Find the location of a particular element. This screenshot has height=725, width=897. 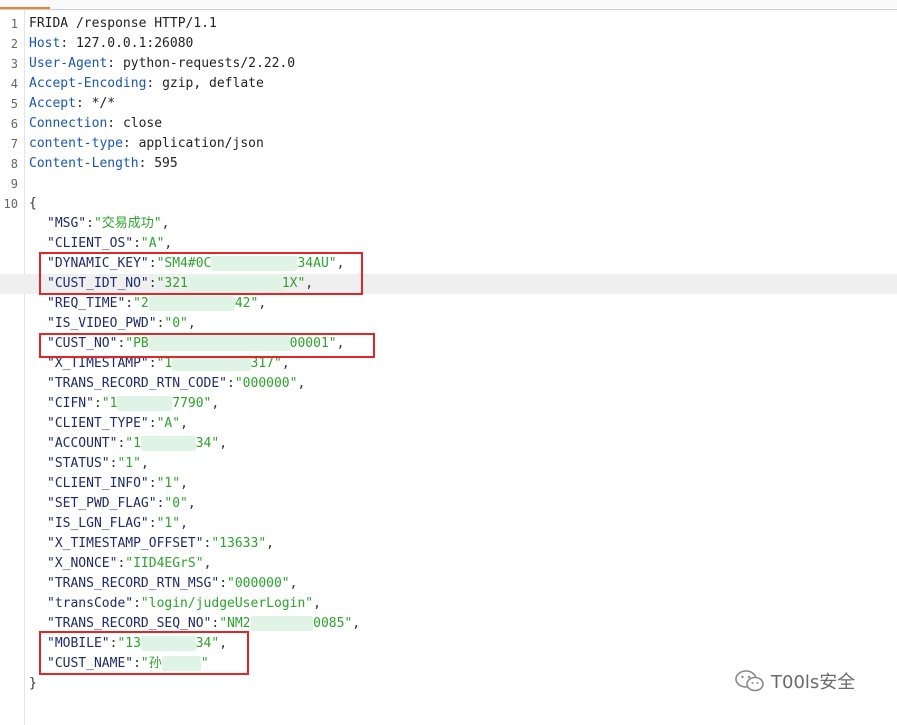

json-close-brace: } is located at coordinates (33, 683).